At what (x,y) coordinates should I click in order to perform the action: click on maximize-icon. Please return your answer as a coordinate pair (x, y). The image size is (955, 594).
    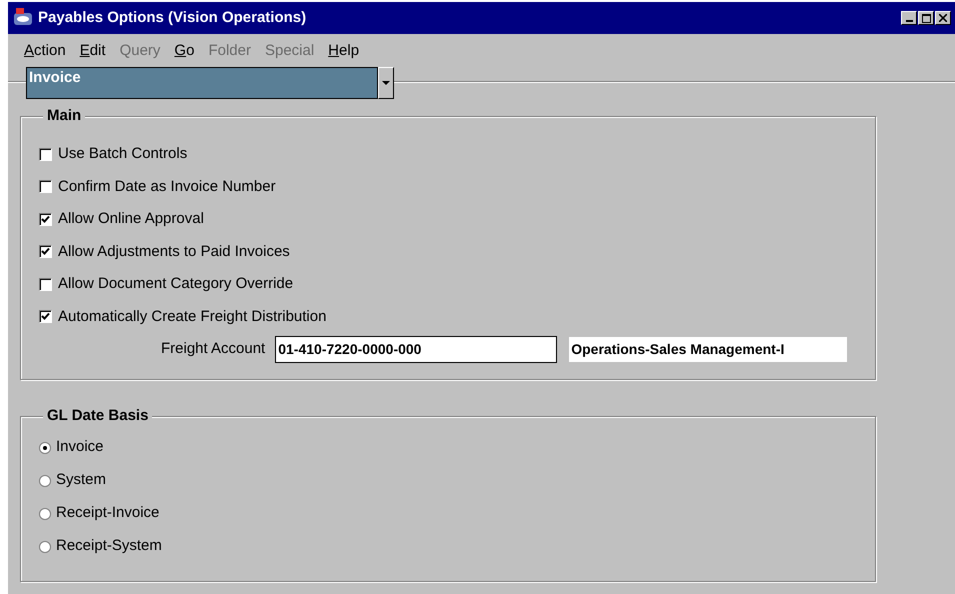
    Looking at the image, I should click on (926, 18).